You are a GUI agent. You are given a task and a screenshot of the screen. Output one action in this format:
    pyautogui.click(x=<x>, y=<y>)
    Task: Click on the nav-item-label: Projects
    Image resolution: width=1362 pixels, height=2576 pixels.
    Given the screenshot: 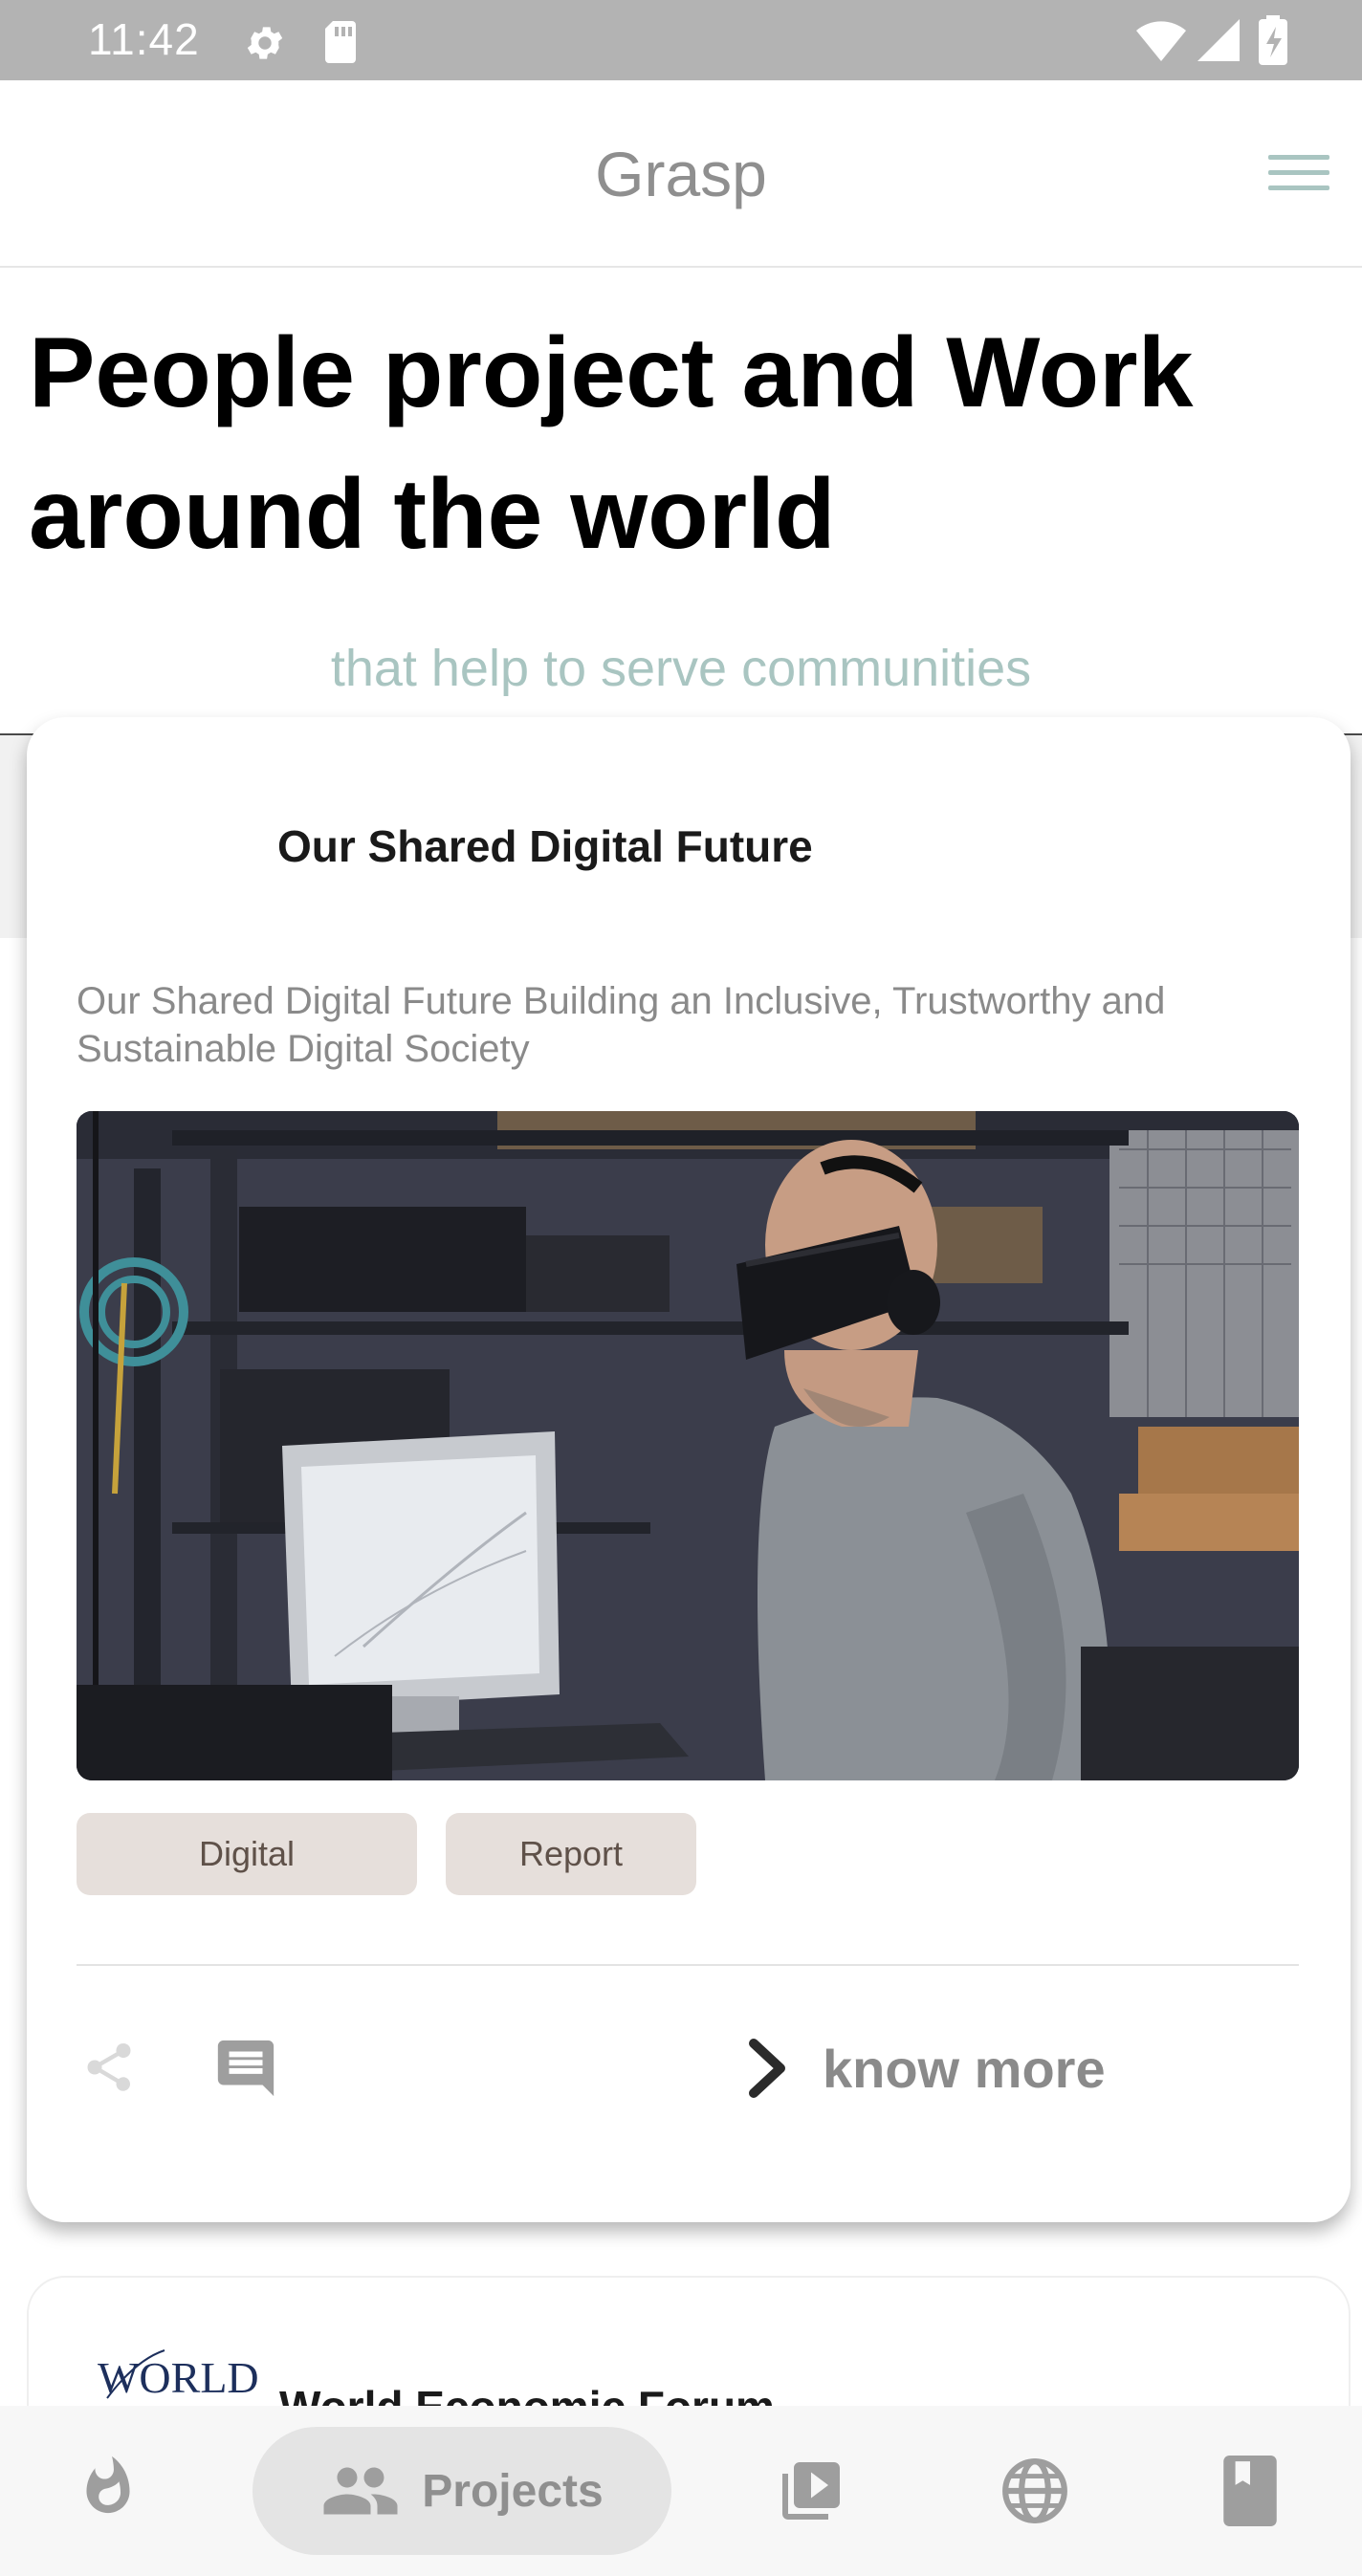 What is the action you would take?
    pyautogui.click(x=513, y=2491)
    